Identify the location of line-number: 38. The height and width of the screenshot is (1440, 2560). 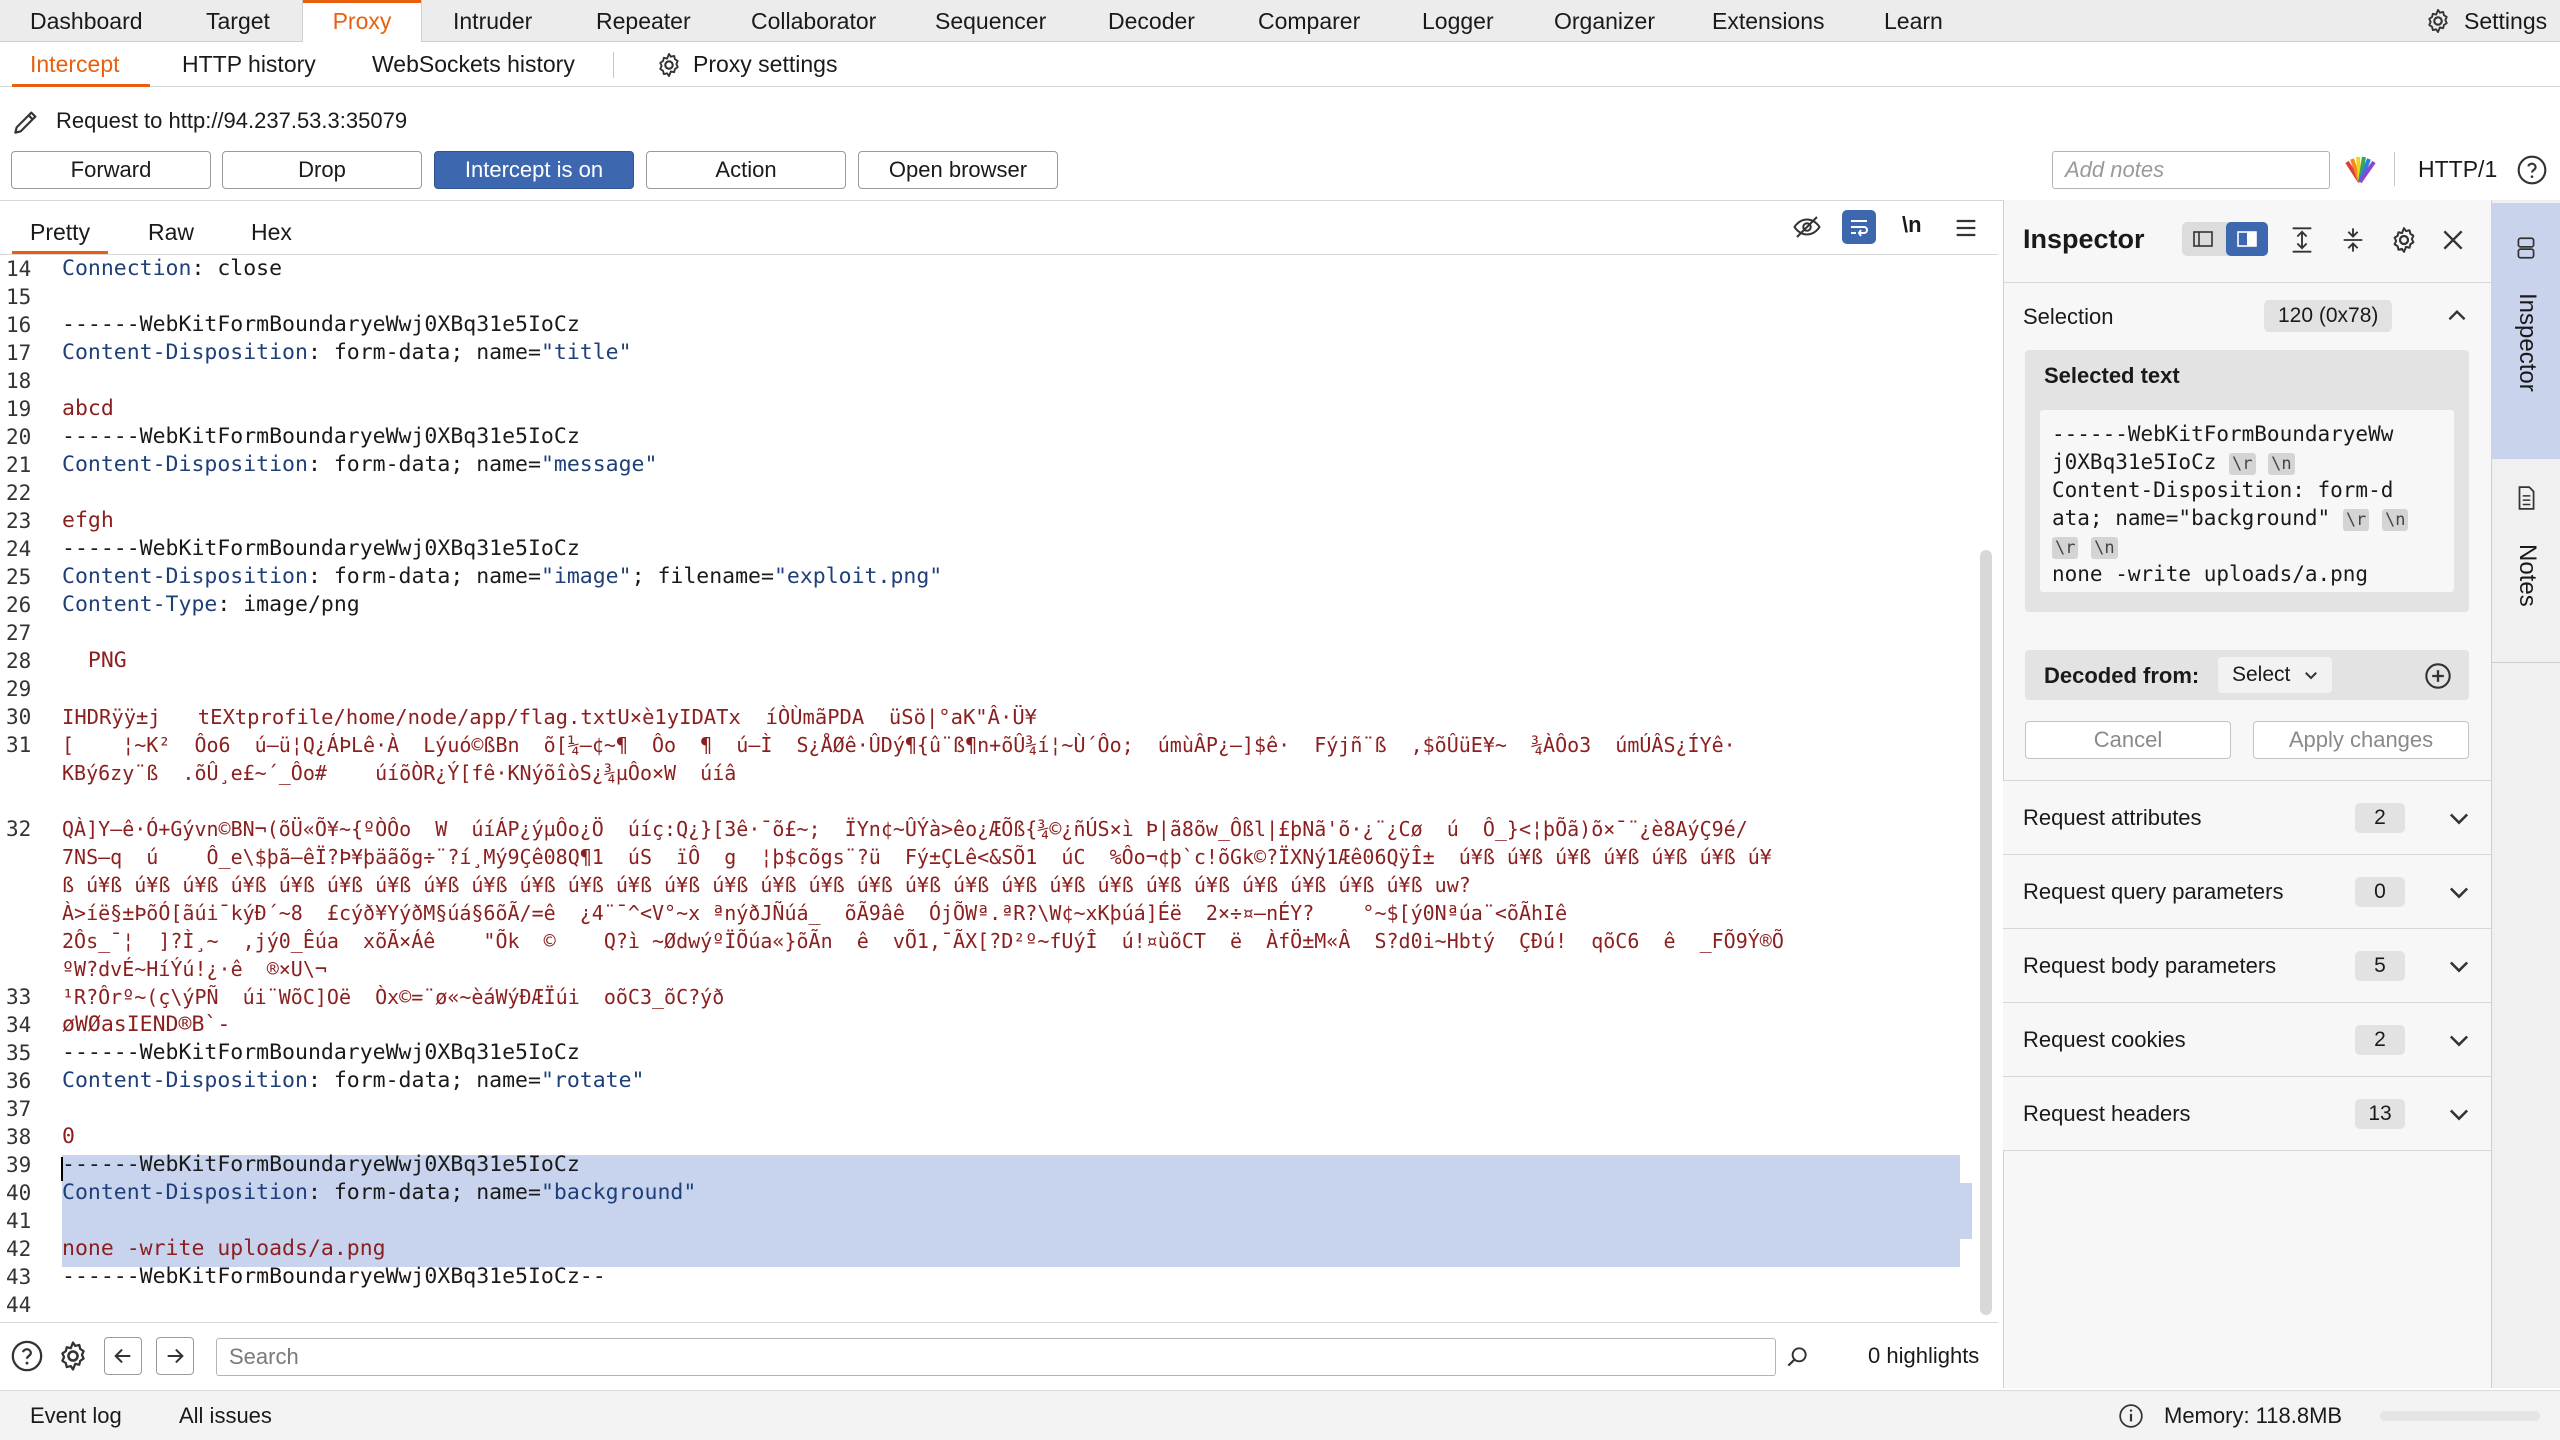
(19, 1137).